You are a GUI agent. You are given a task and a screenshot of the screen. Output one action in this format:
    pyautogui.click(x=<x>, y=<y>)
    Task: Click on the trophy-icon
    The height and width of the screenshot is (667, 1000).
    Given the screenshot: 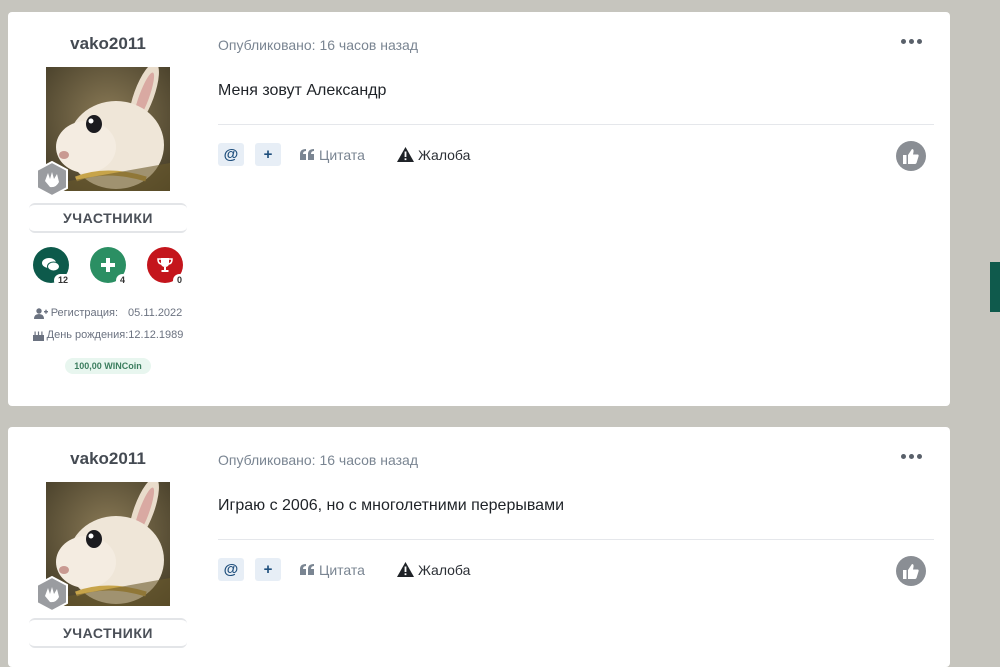 What is the action you would take?
    pyautogui.click(x=165, y=265)
    